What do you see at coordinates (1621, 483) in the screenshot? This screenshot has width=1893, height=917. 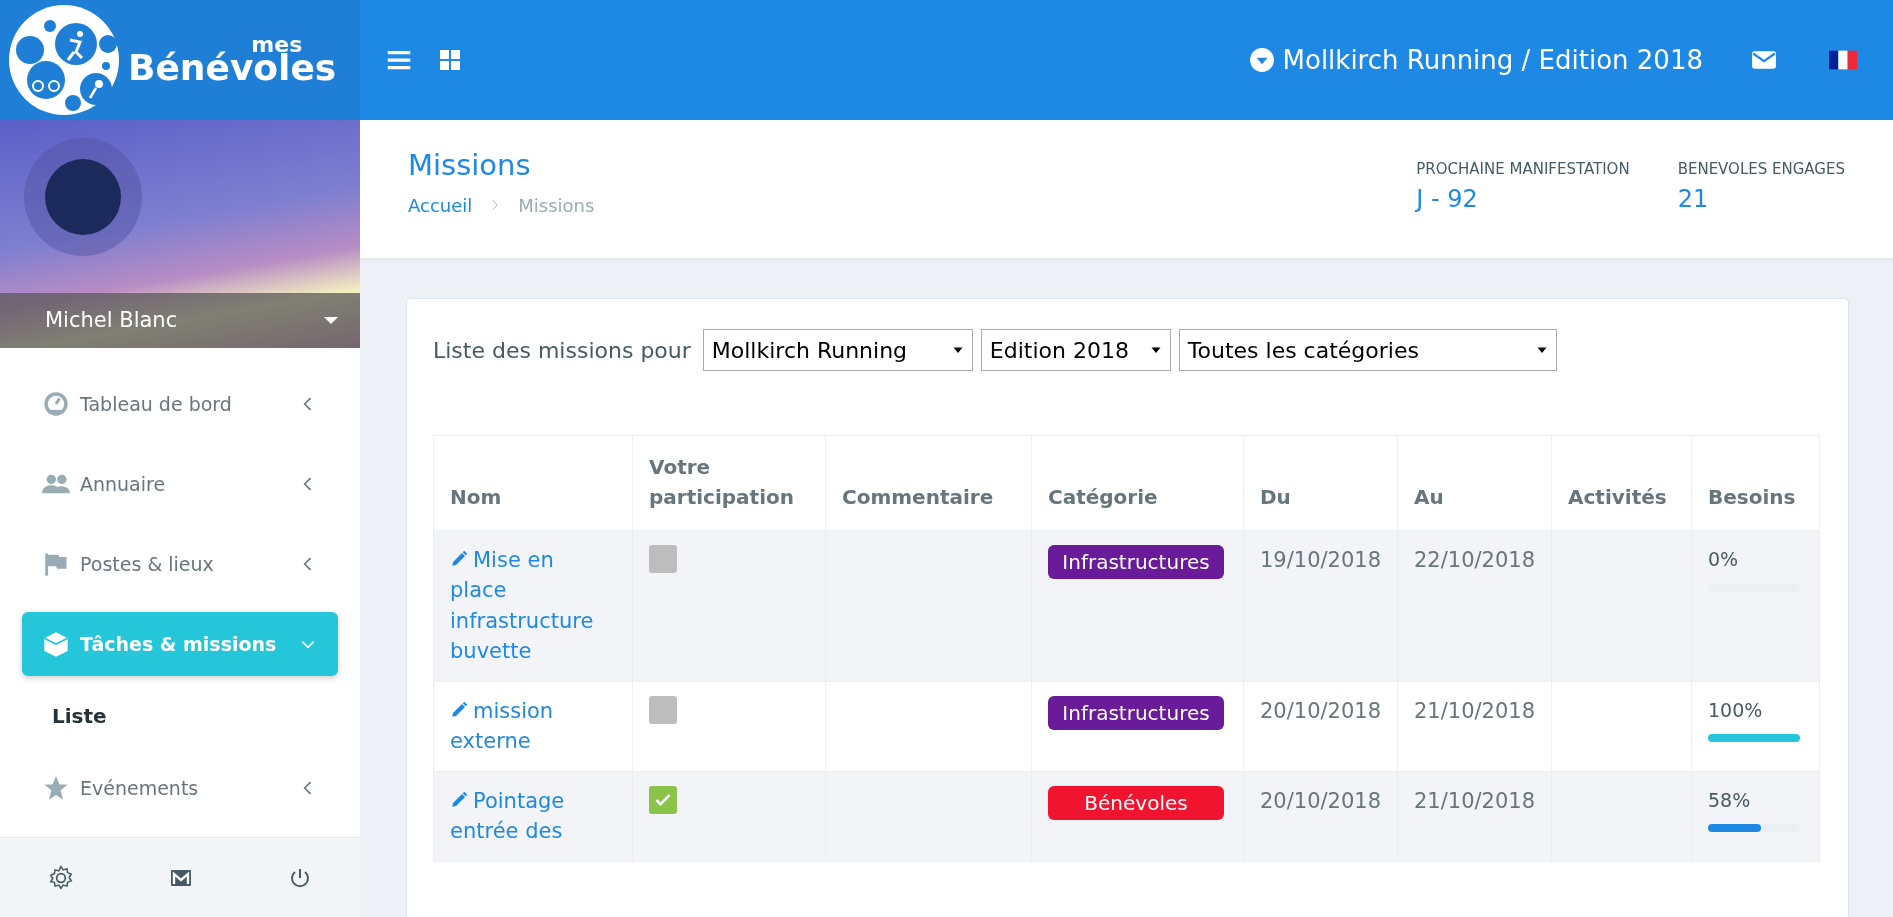 I see `column-header: Activités` at bounding box center [1621, 483].